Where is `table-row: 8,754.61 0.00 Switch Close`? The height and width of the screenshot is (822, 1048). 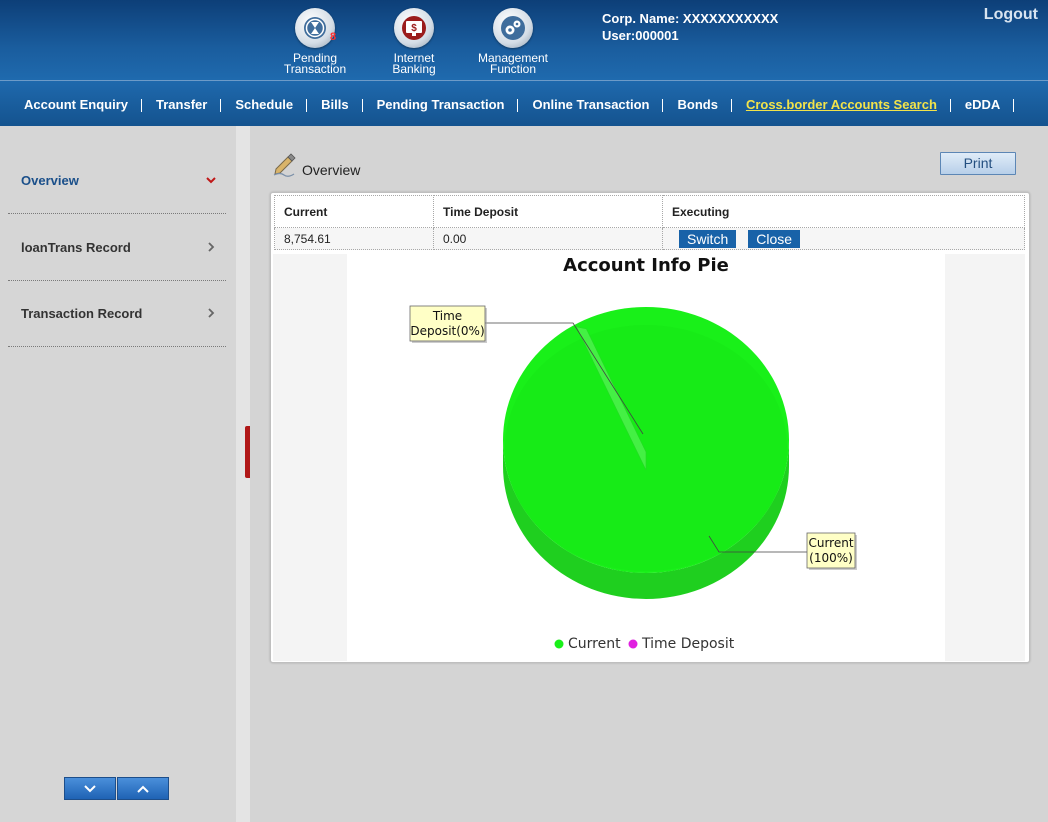
table-row: 8,754.61 0.00 Switch Close is located at coordinates (649, 238).